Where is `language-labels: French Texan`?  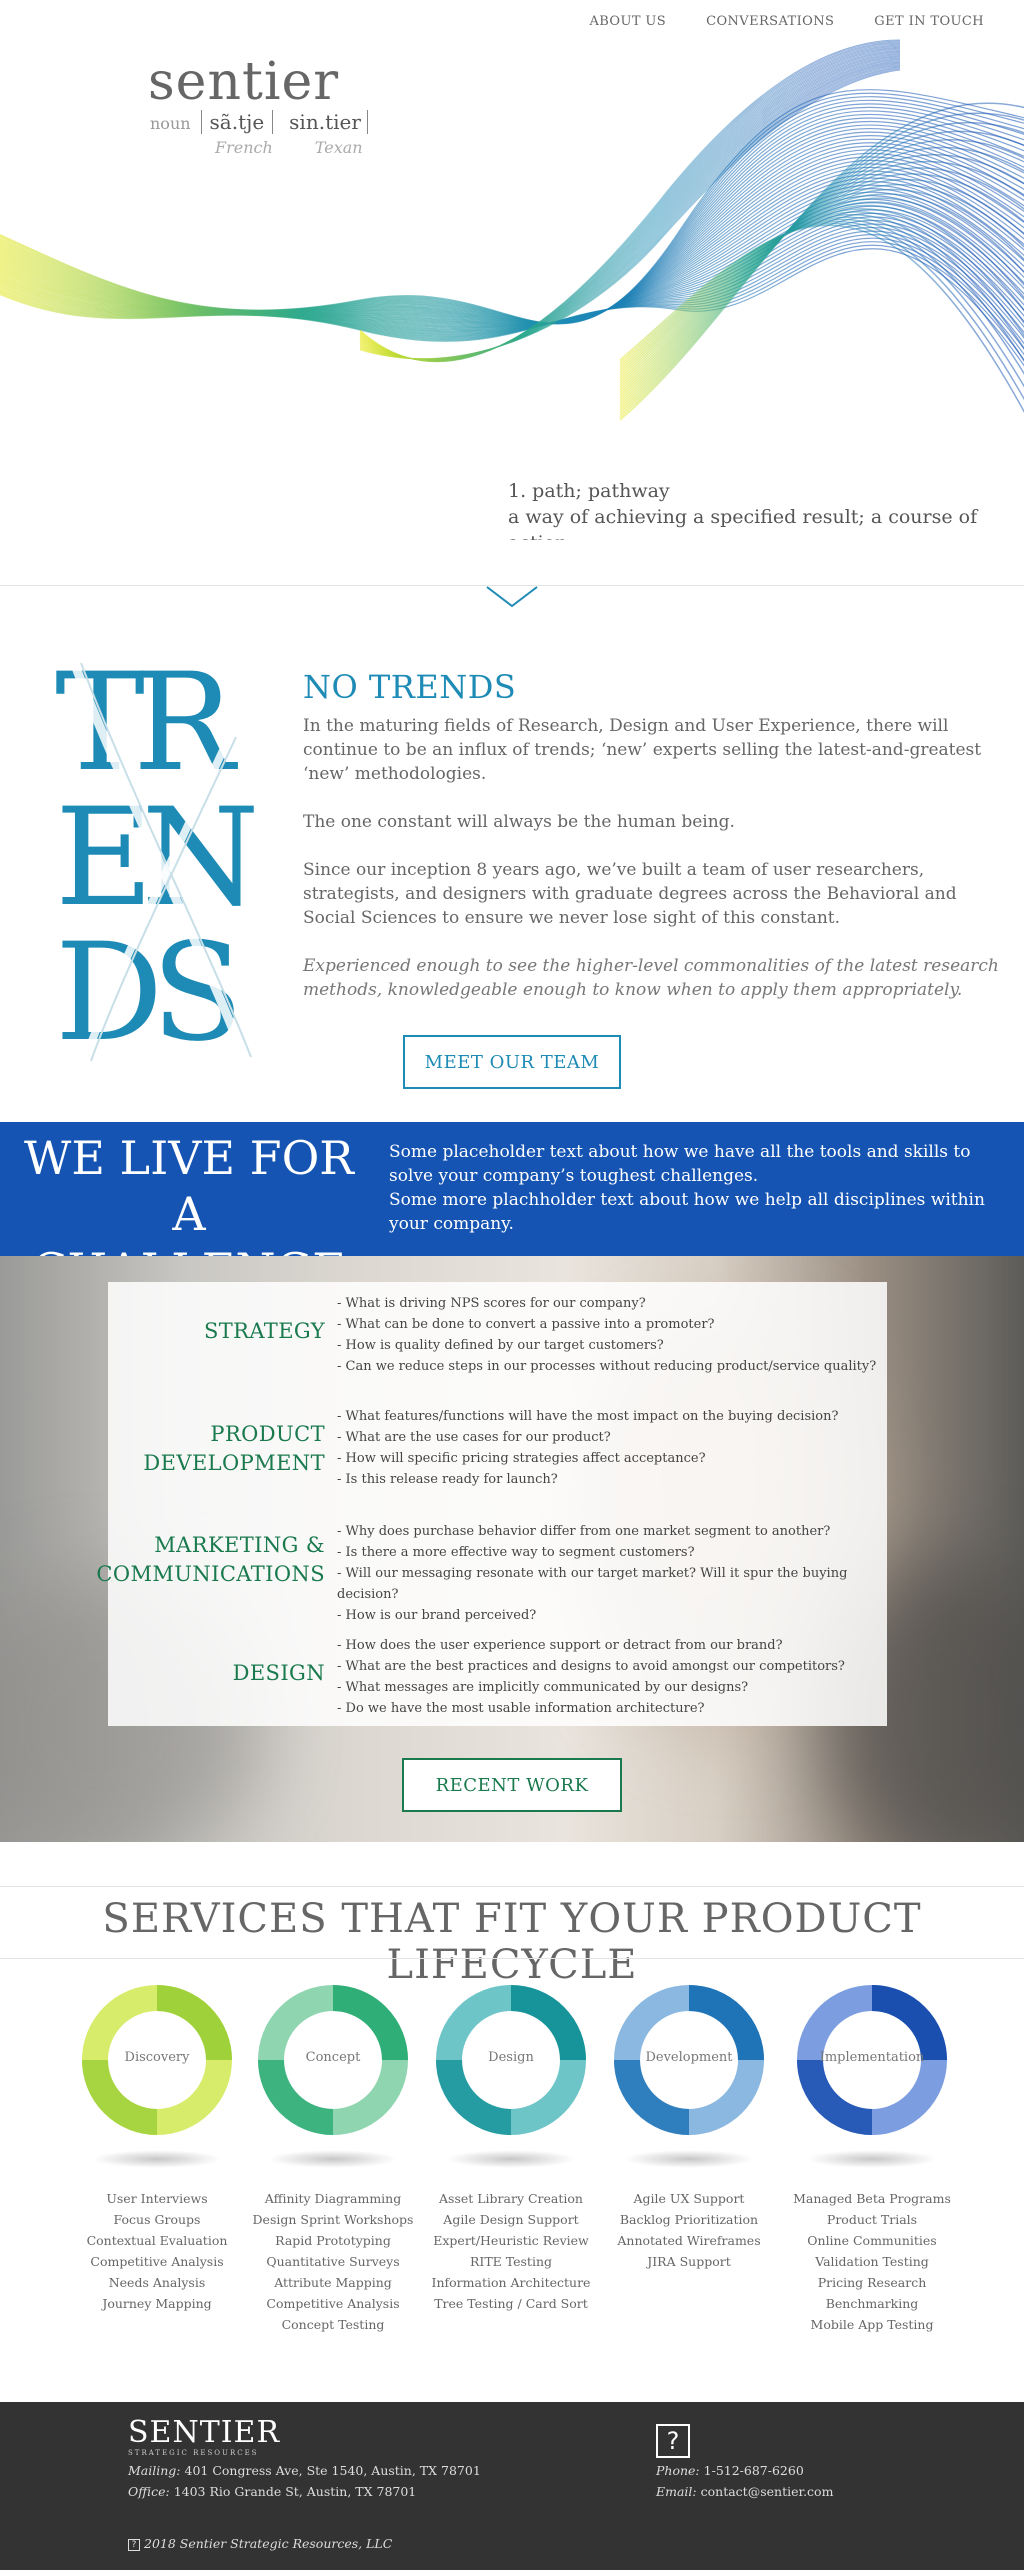
language-labels: French Texan is located at coordinates (289, 147).